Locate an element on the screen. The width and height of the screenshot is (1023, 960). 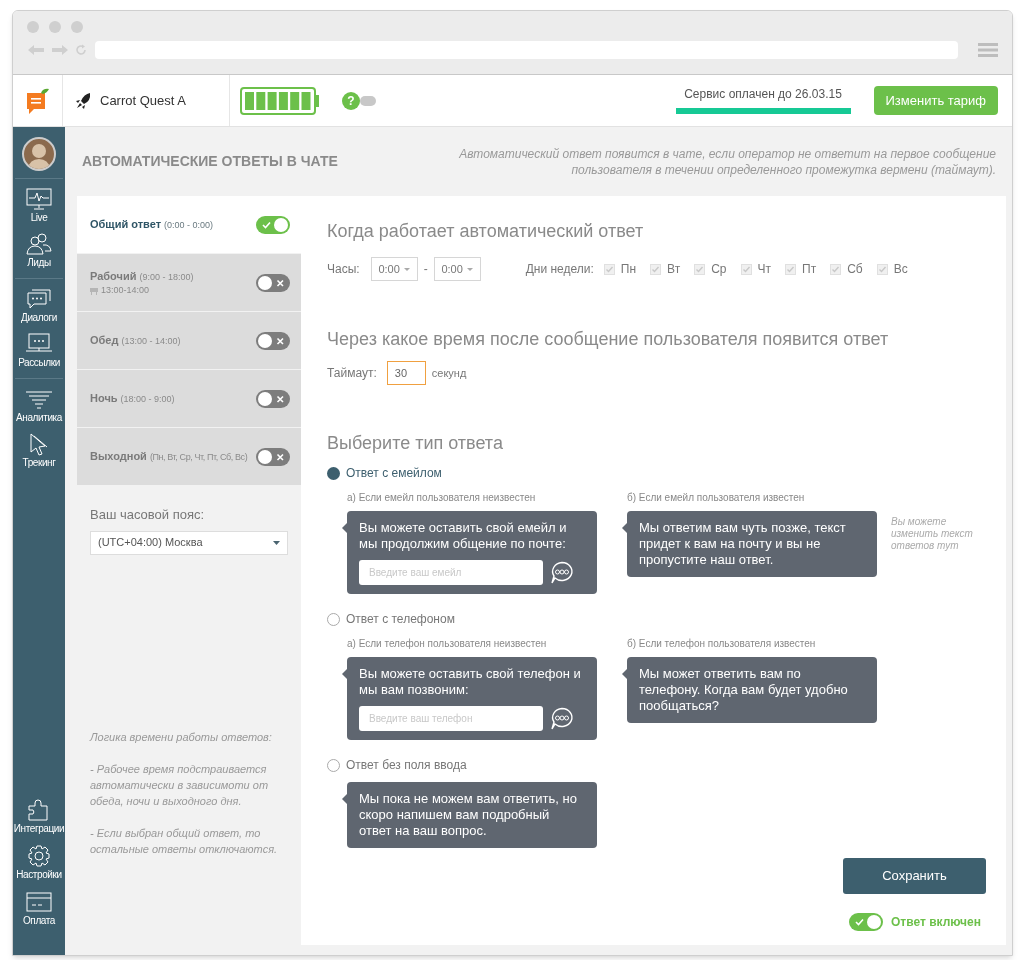
bubble-message: Вы можете оставить свой телефон и мы вам позвоним: is located at coordinates (470, 682).